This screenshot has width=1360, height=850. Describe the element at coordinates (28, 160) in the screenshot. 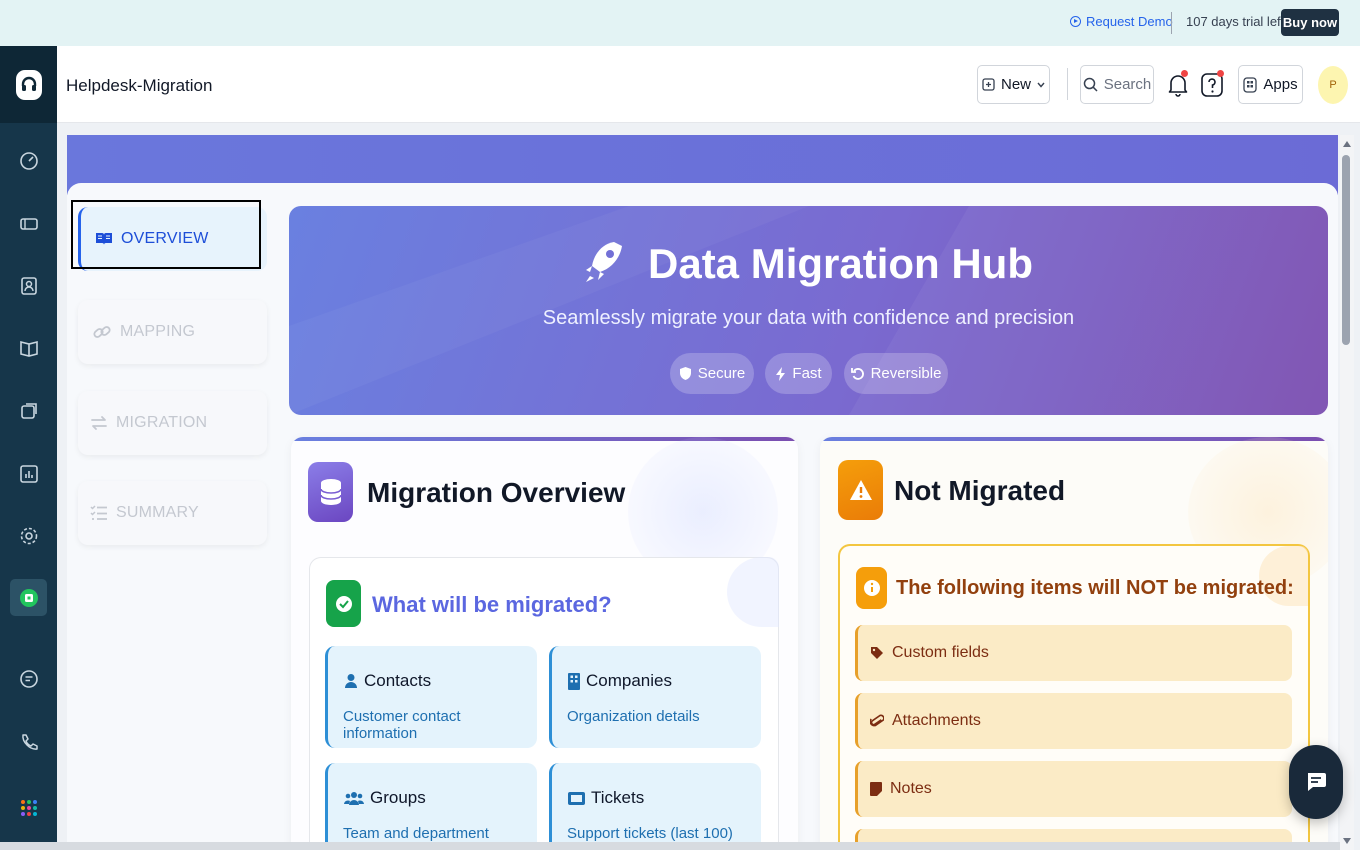

I see `dashboard-icon` at that location.